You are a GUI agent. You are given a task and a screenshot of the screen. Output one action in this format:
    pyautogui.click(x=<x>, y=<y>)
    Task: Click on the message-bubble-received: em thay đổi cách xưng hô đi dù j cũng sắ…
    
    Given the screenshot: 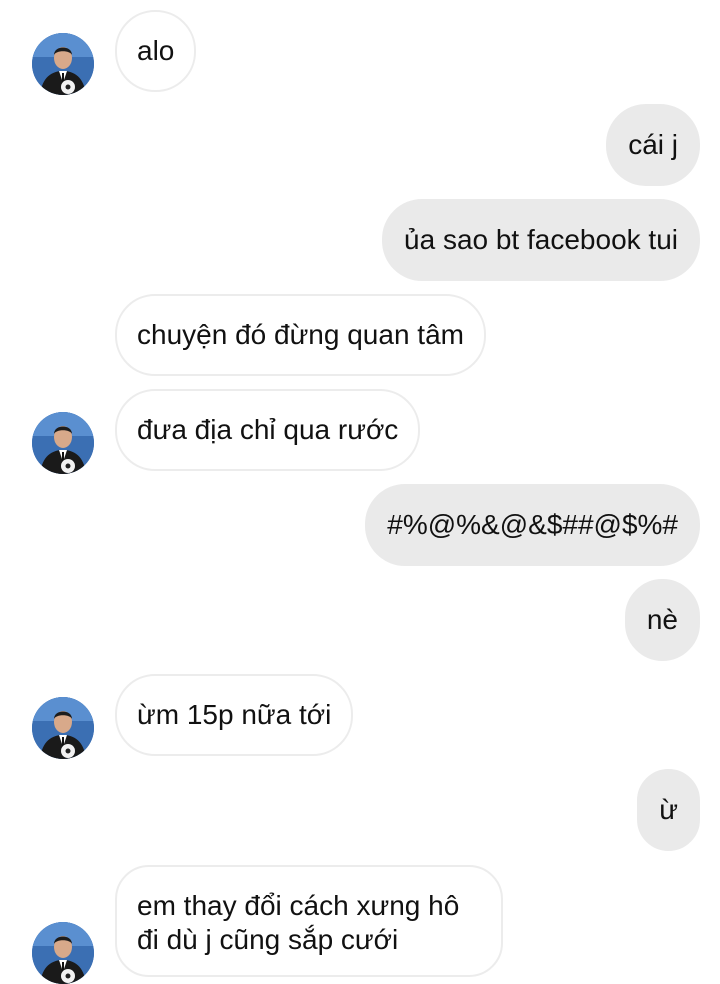 What is the action you would take?
    pyautogui.click(x=309, y=921)
    